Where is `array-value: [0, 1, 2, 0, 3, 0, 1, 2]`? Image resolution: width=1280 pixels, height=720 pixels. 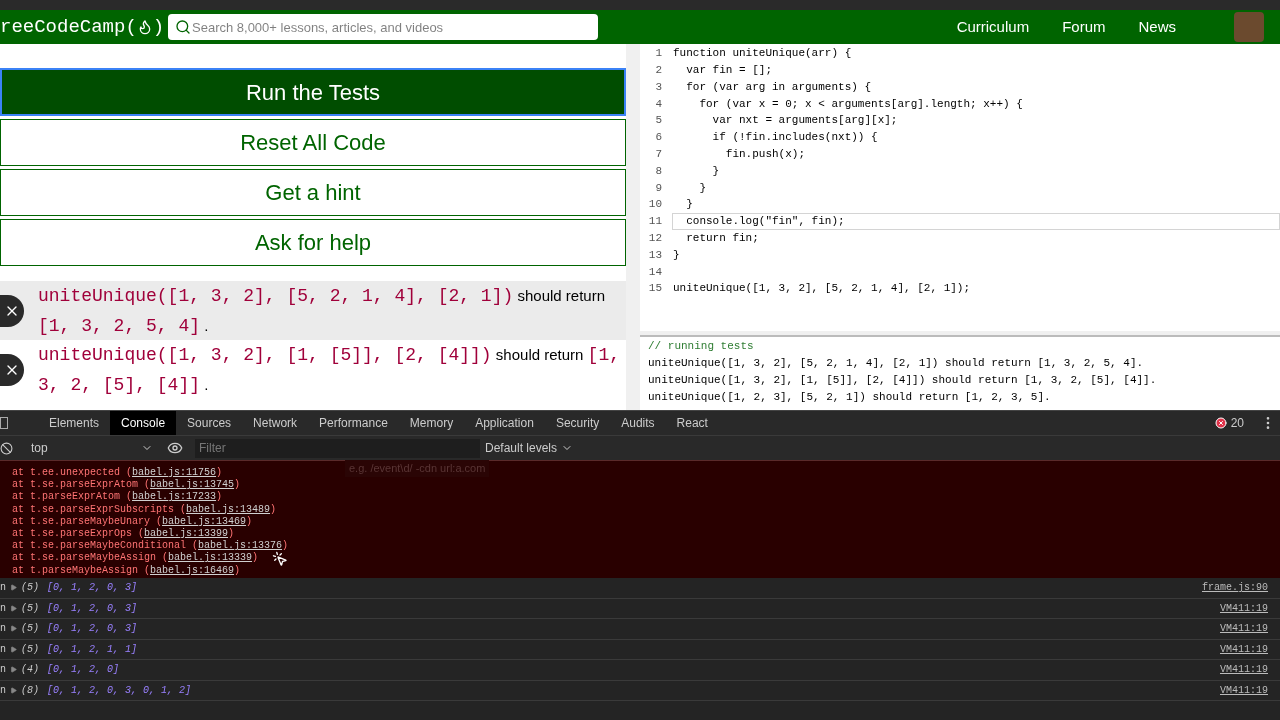 array-value: [0, 1, 2, 0, 3, 0, 1, 2] is located at coordinates (119, 690).